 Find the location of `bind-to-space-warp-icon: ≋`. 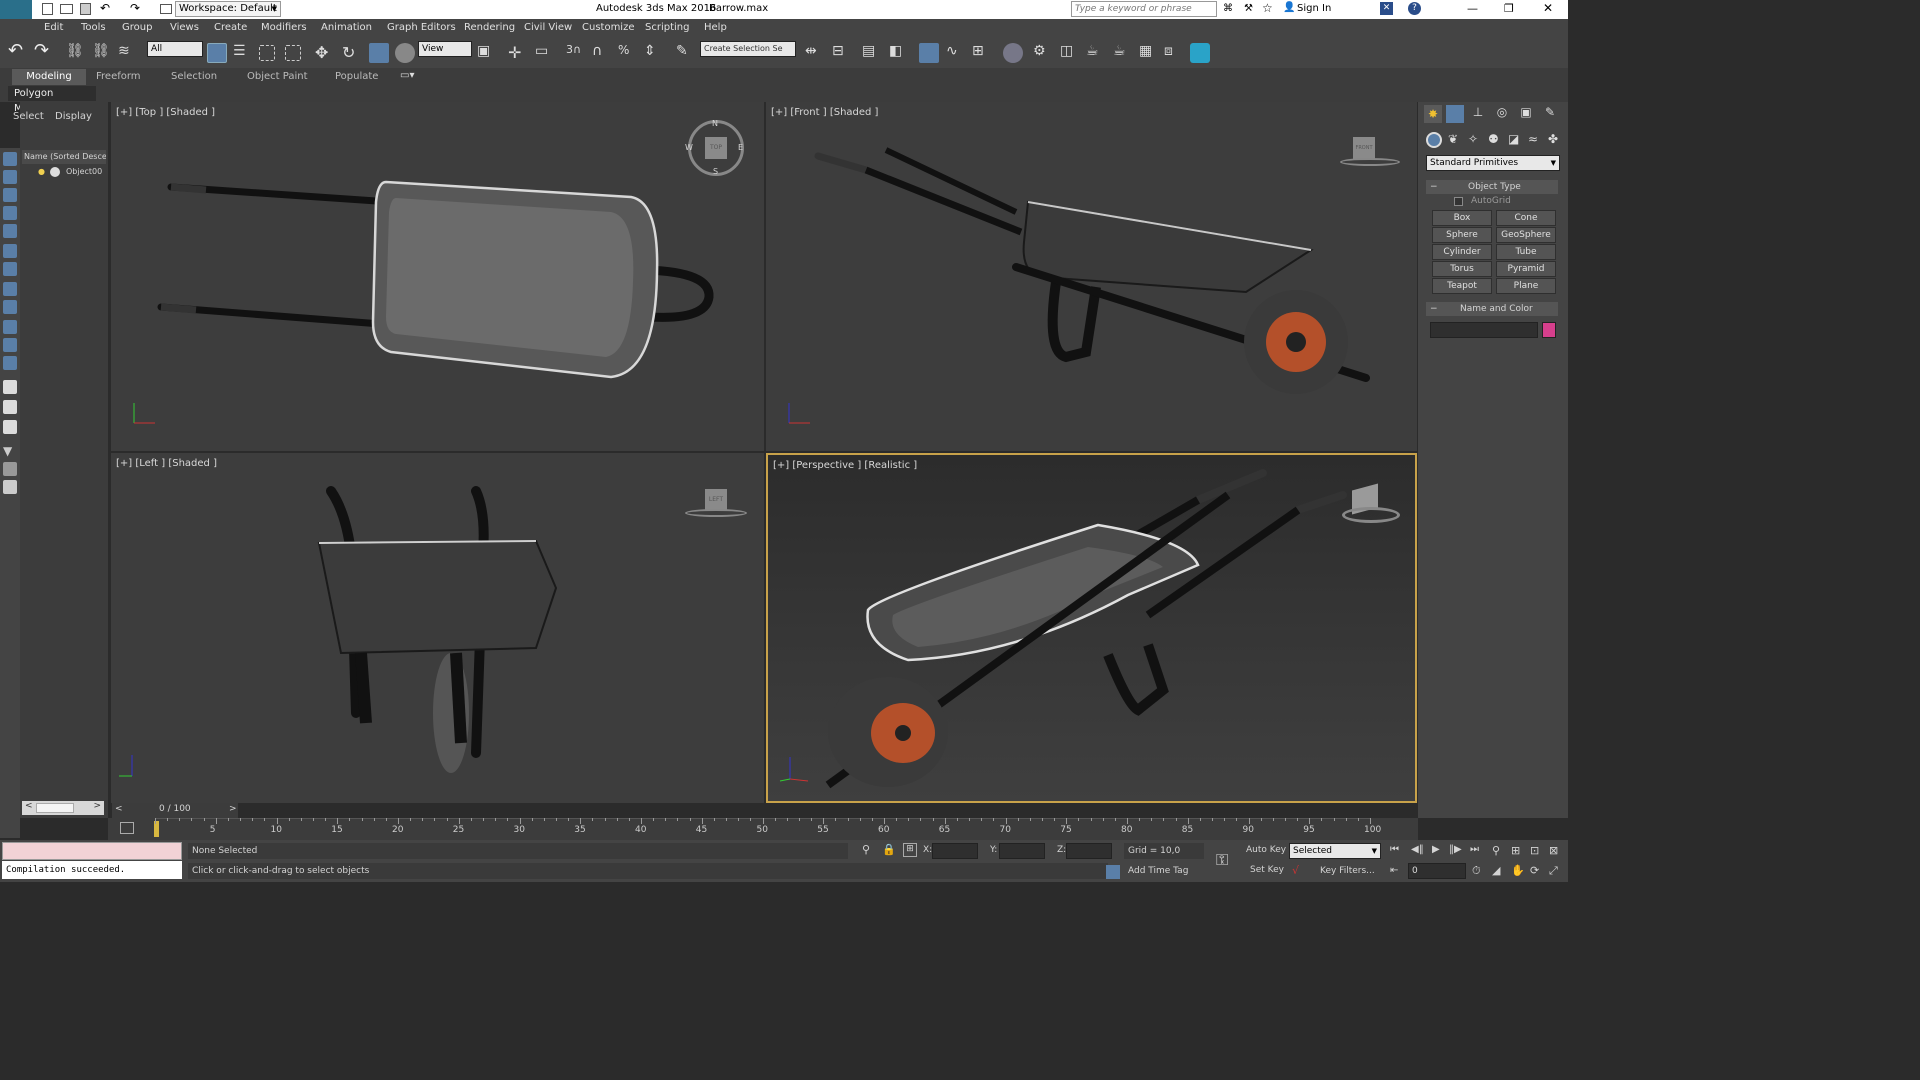

bind-to-space-warp-icon: ≋ is located at coordinates (128, 53).